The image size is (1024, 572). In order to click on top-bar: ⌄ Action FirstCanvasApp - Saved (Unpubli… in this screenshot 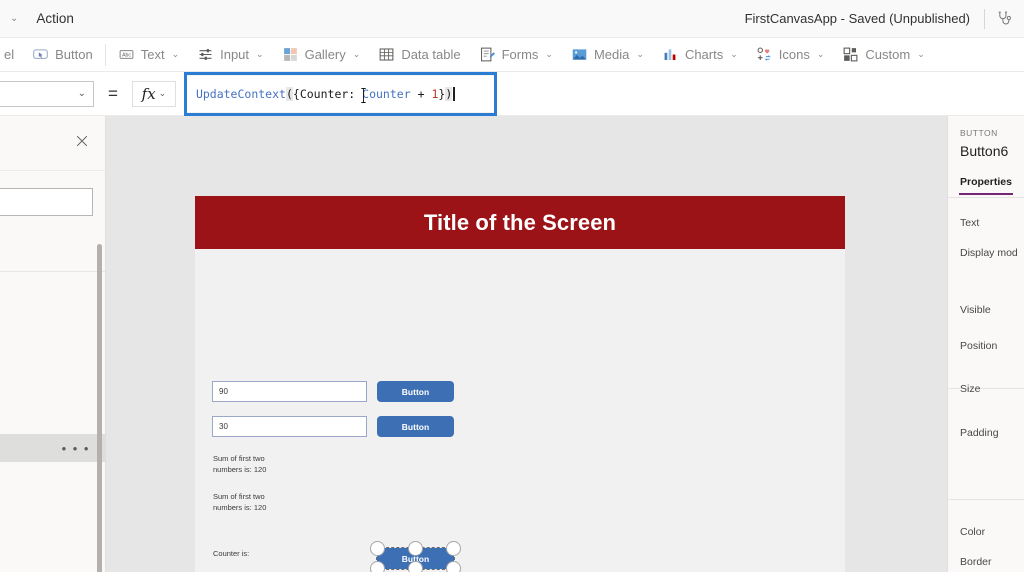, I will do `click(512, 19)`.